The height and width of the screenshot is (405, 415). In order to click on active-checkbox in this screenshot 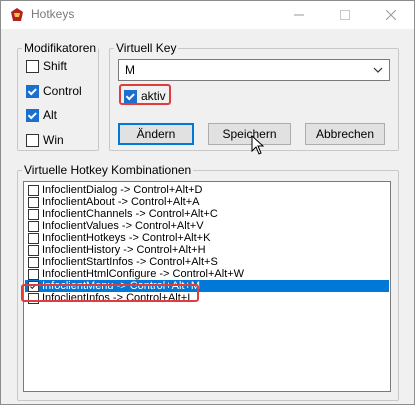, I will do `click(130, 96)`.